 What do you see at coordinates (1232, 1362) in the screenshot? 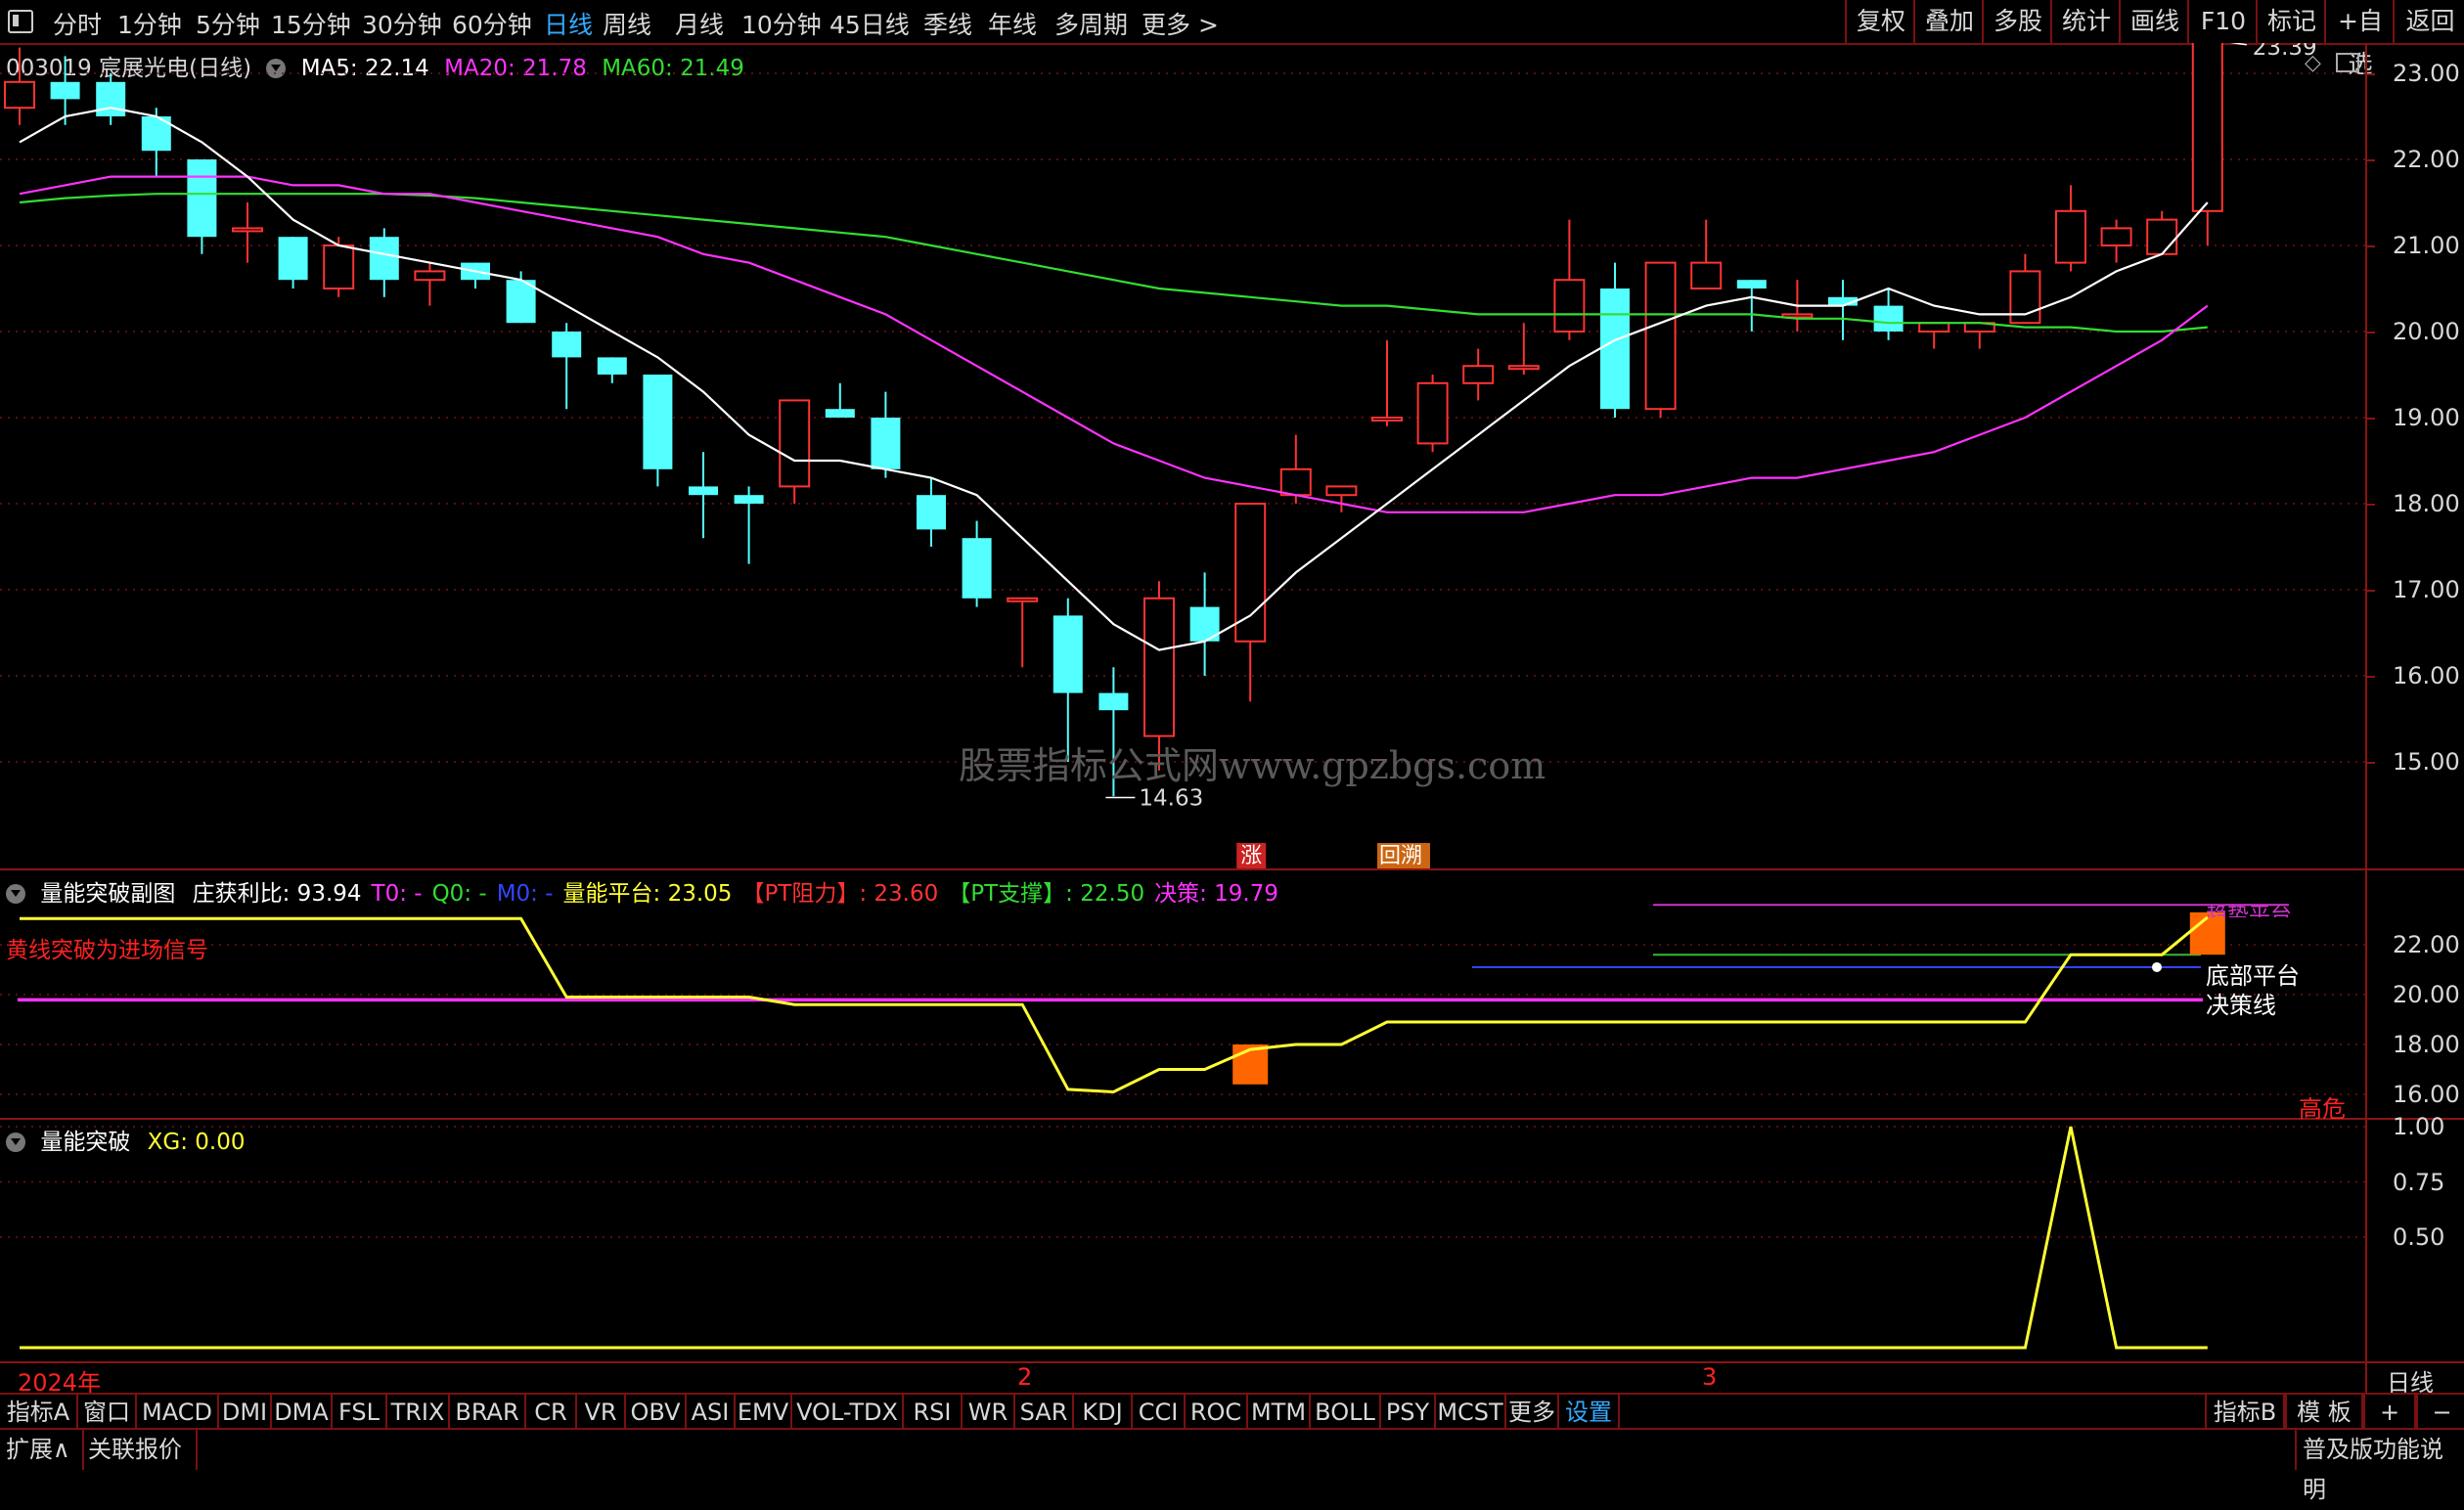
I see `time-axis-divider` at bounding box center [1232, 1362].